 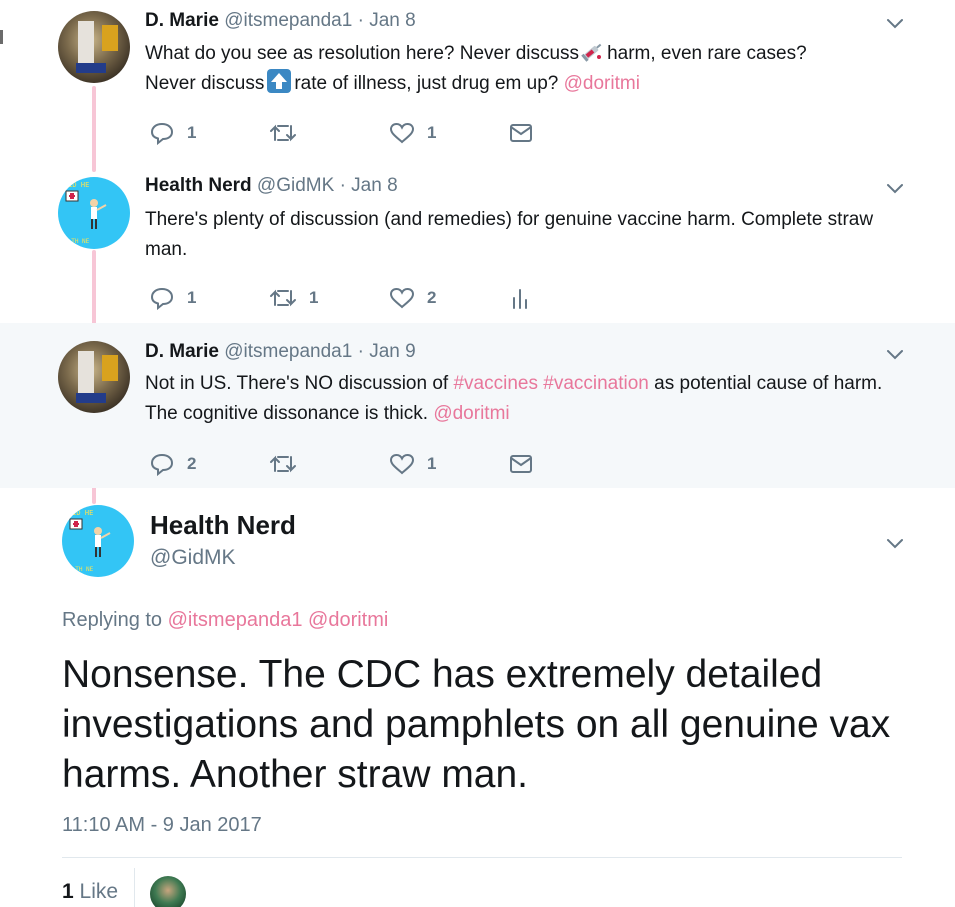 What do you see at coordinates (205, 83) in the screenshot?
I see `tweet-text-part: Never discuss` at bounding box center [205, 83].